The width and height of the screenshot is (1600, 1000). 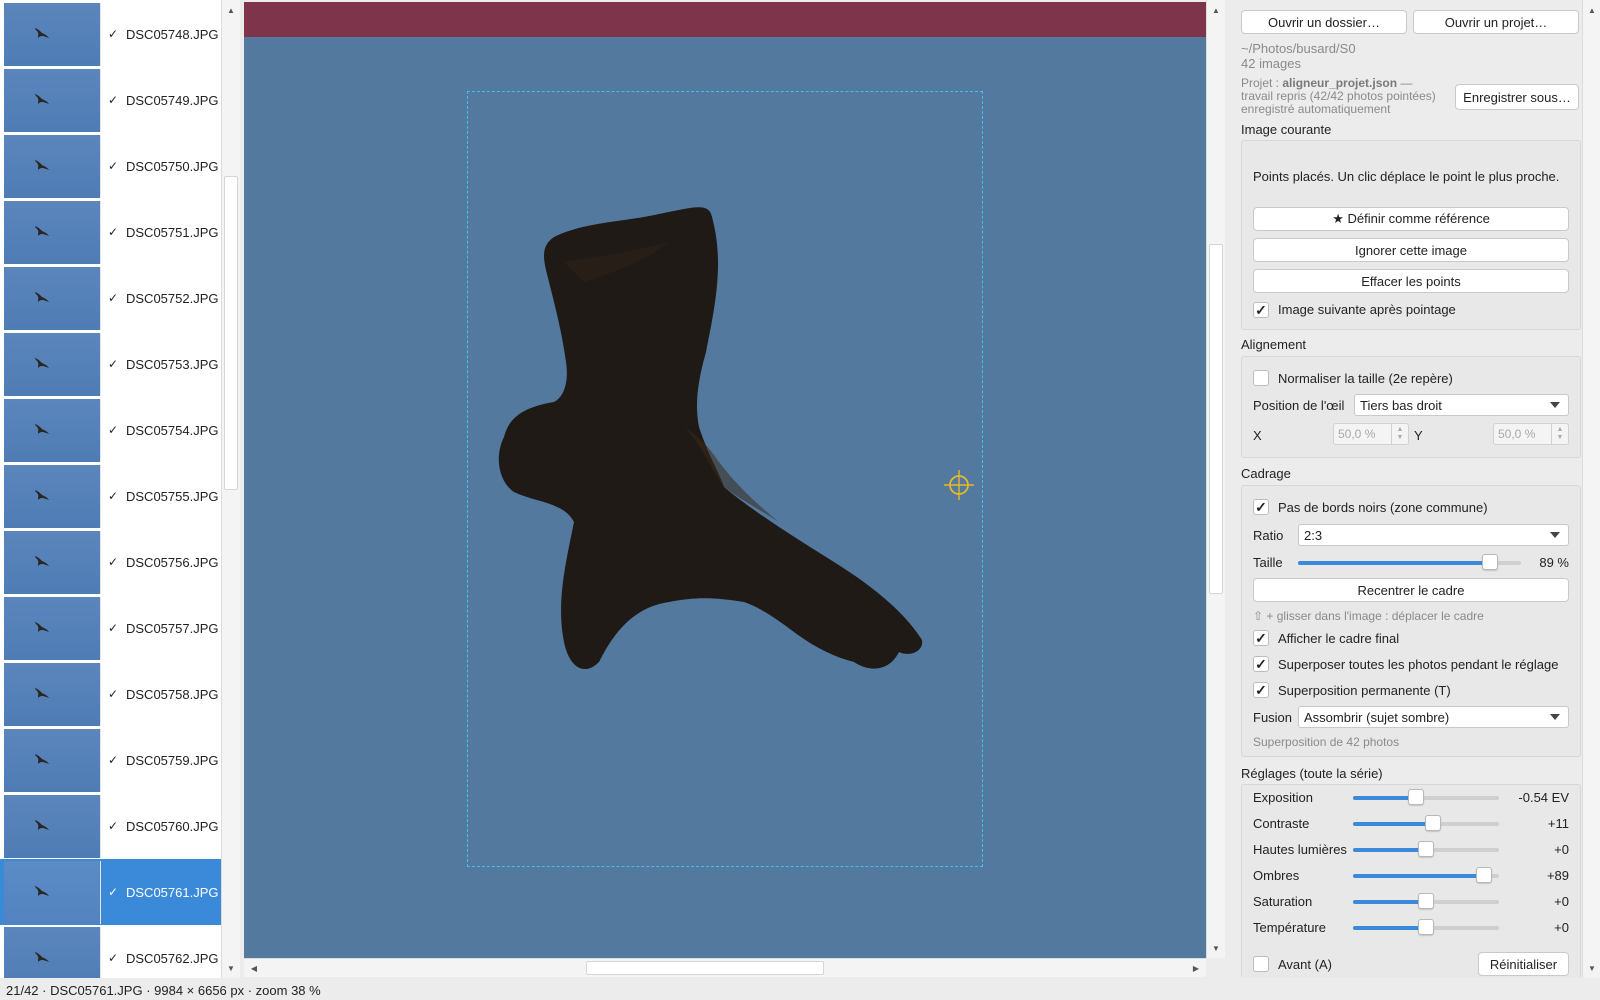 I want to click on thumbnail-filename: DSC05753.JPG, so click(x=172, y=364).